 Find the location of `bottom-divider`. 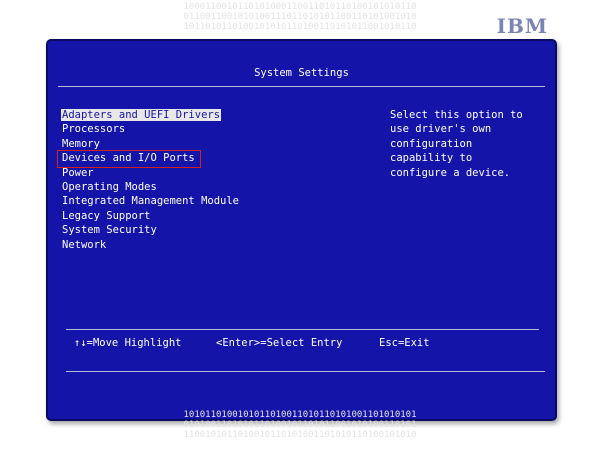

bottom-divider is located at coordinates (305, 371).